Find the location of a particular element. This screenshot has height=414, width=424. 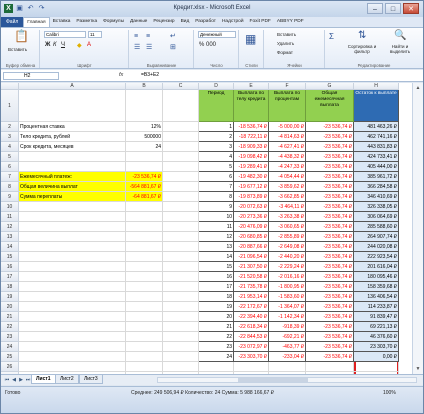

amount-cell: -18 722,11 ₽ is located at coordinates (251, 137).